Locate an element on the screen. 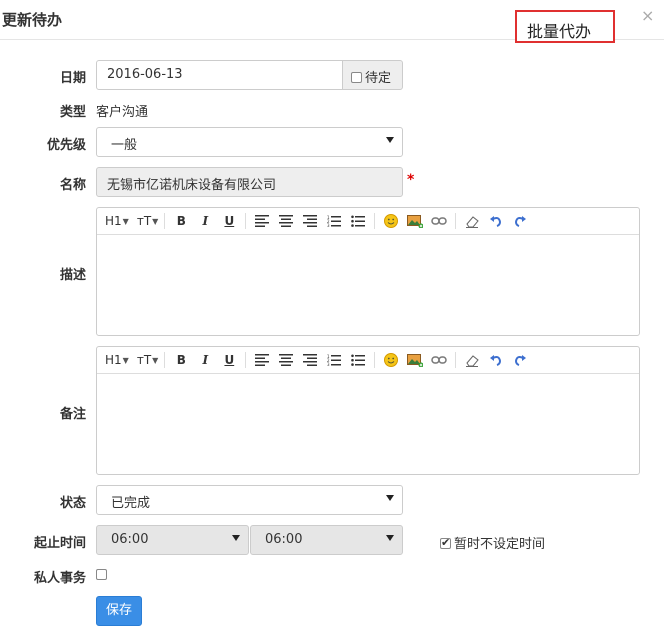 The image size is (664, 643). end-time-value: 06:00 is located at coordinates (284, 539).